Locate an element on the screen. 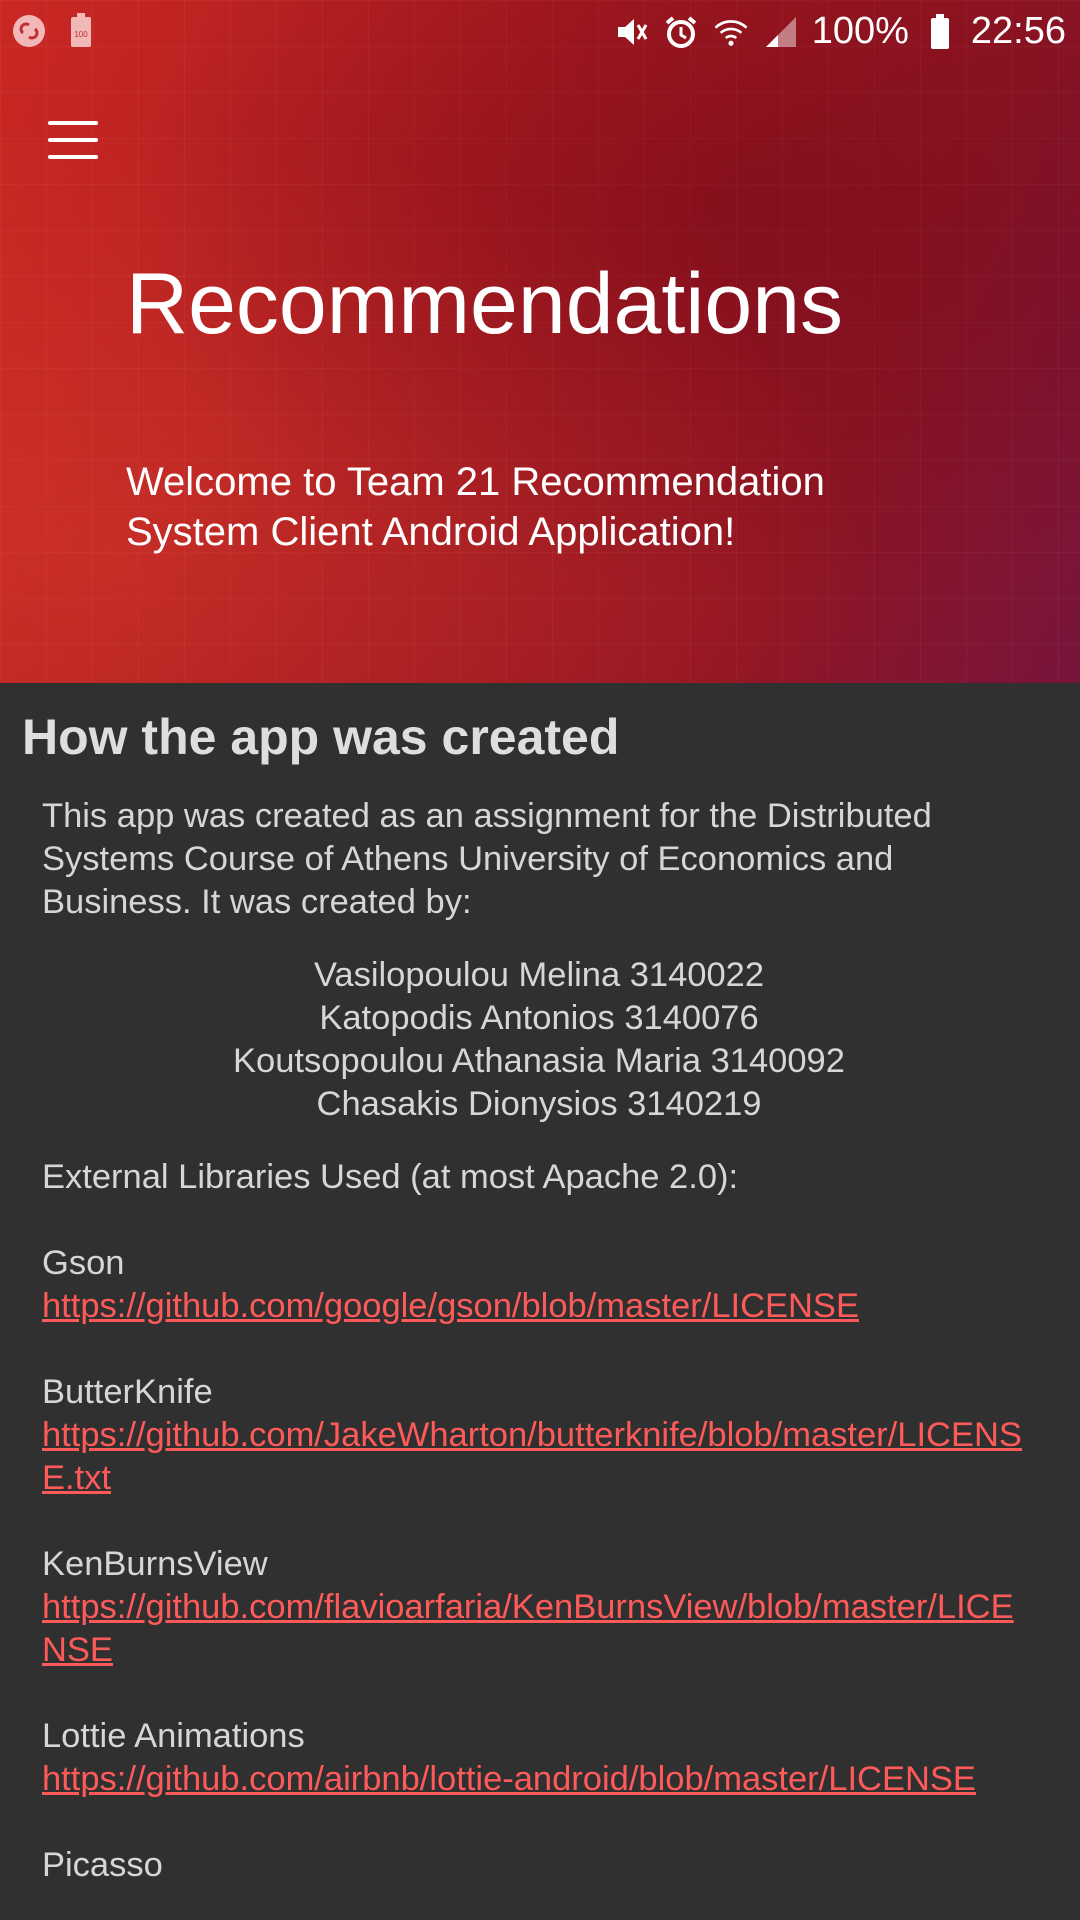 The height and width of the screenshot is (1920, 1080). mute-icon is located at coordinates (631, 32).